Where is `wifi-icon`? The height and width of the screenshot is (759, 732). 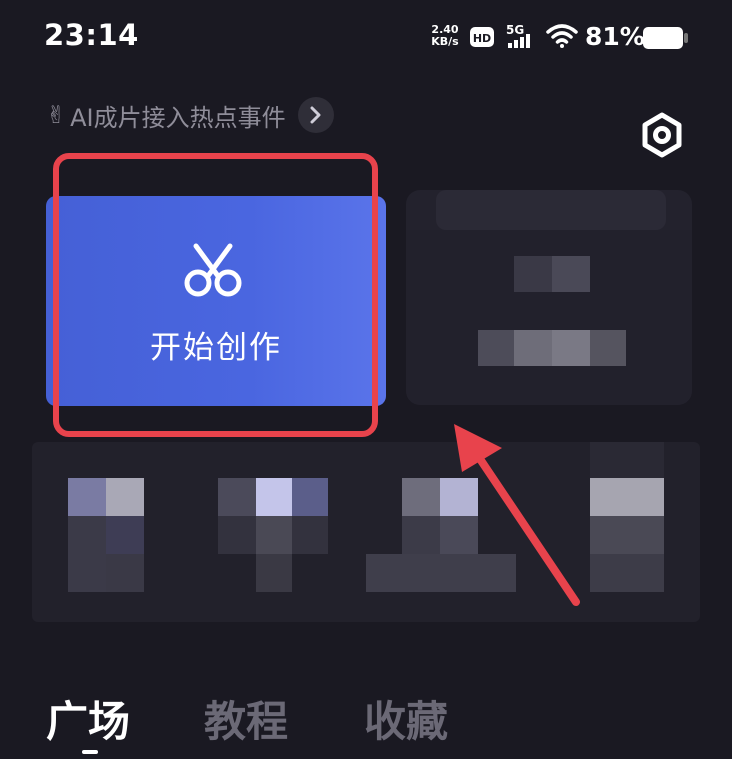
wifi-icon is located at coordinates (562, 36).